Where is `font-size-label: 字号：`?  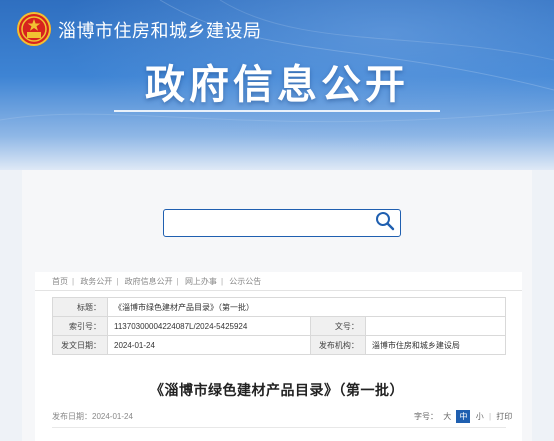 font-size-label: 字号： is located at coordinates (426, 416).